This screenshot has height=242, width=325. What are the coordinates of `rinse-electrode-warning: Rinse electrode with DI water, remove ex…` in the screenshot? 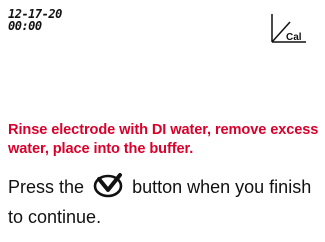 It's located at (163, 139).